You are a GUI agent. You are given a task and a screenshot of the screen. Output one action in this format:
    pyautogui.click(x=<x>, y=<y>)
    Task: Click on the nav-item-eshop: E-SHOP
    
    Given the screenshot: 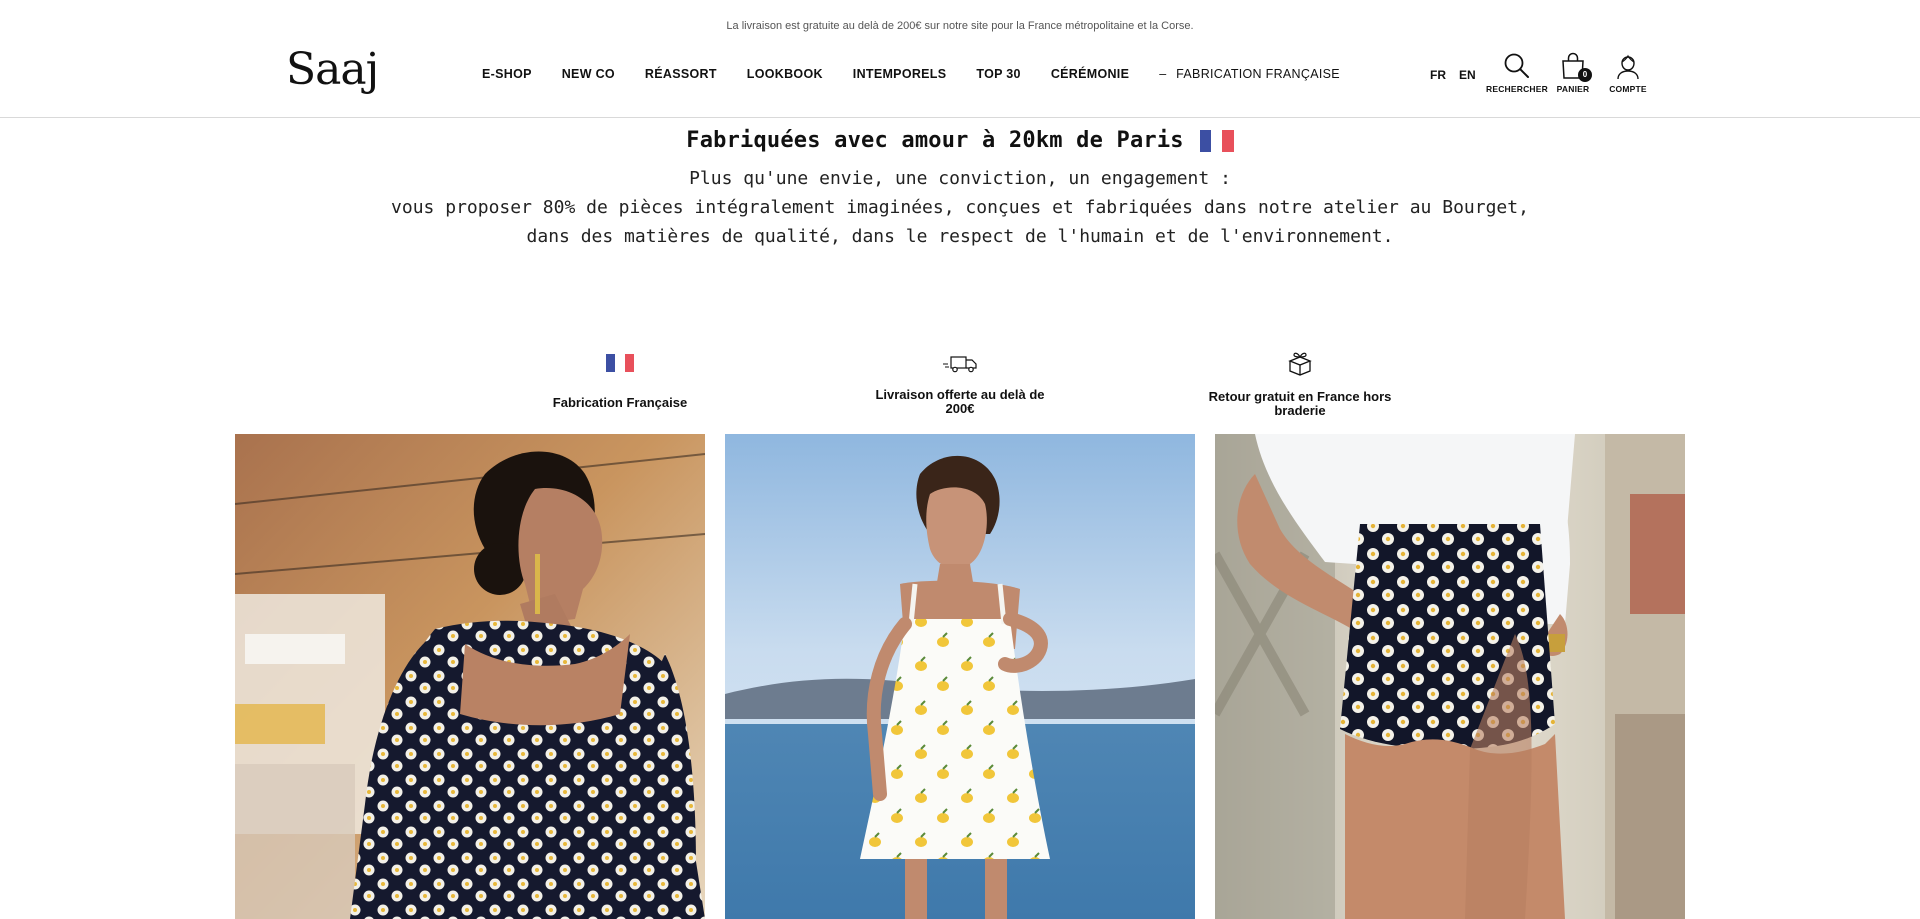 What is the action you would take?
    pyautogui.click(x=507, y=74)
    